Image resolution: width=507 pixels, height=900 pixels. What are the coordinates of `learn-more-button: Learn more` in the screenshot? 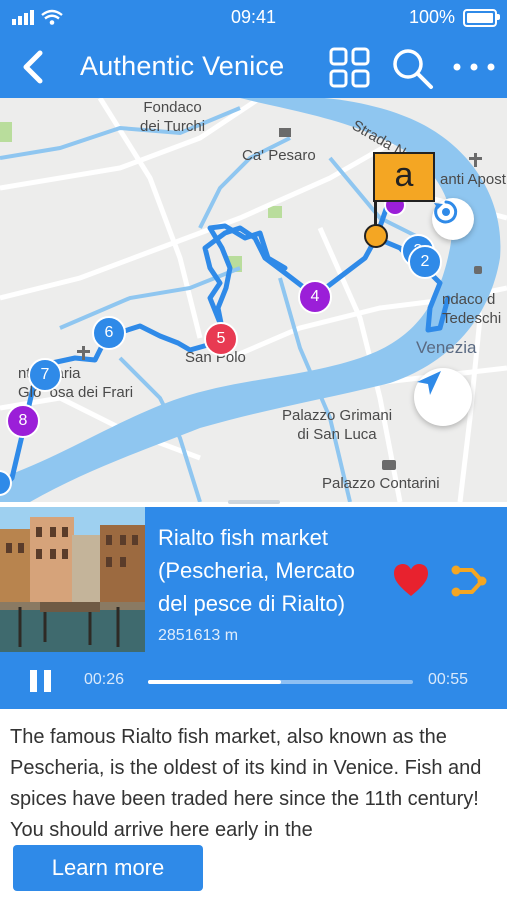 It's located at (108, 868).